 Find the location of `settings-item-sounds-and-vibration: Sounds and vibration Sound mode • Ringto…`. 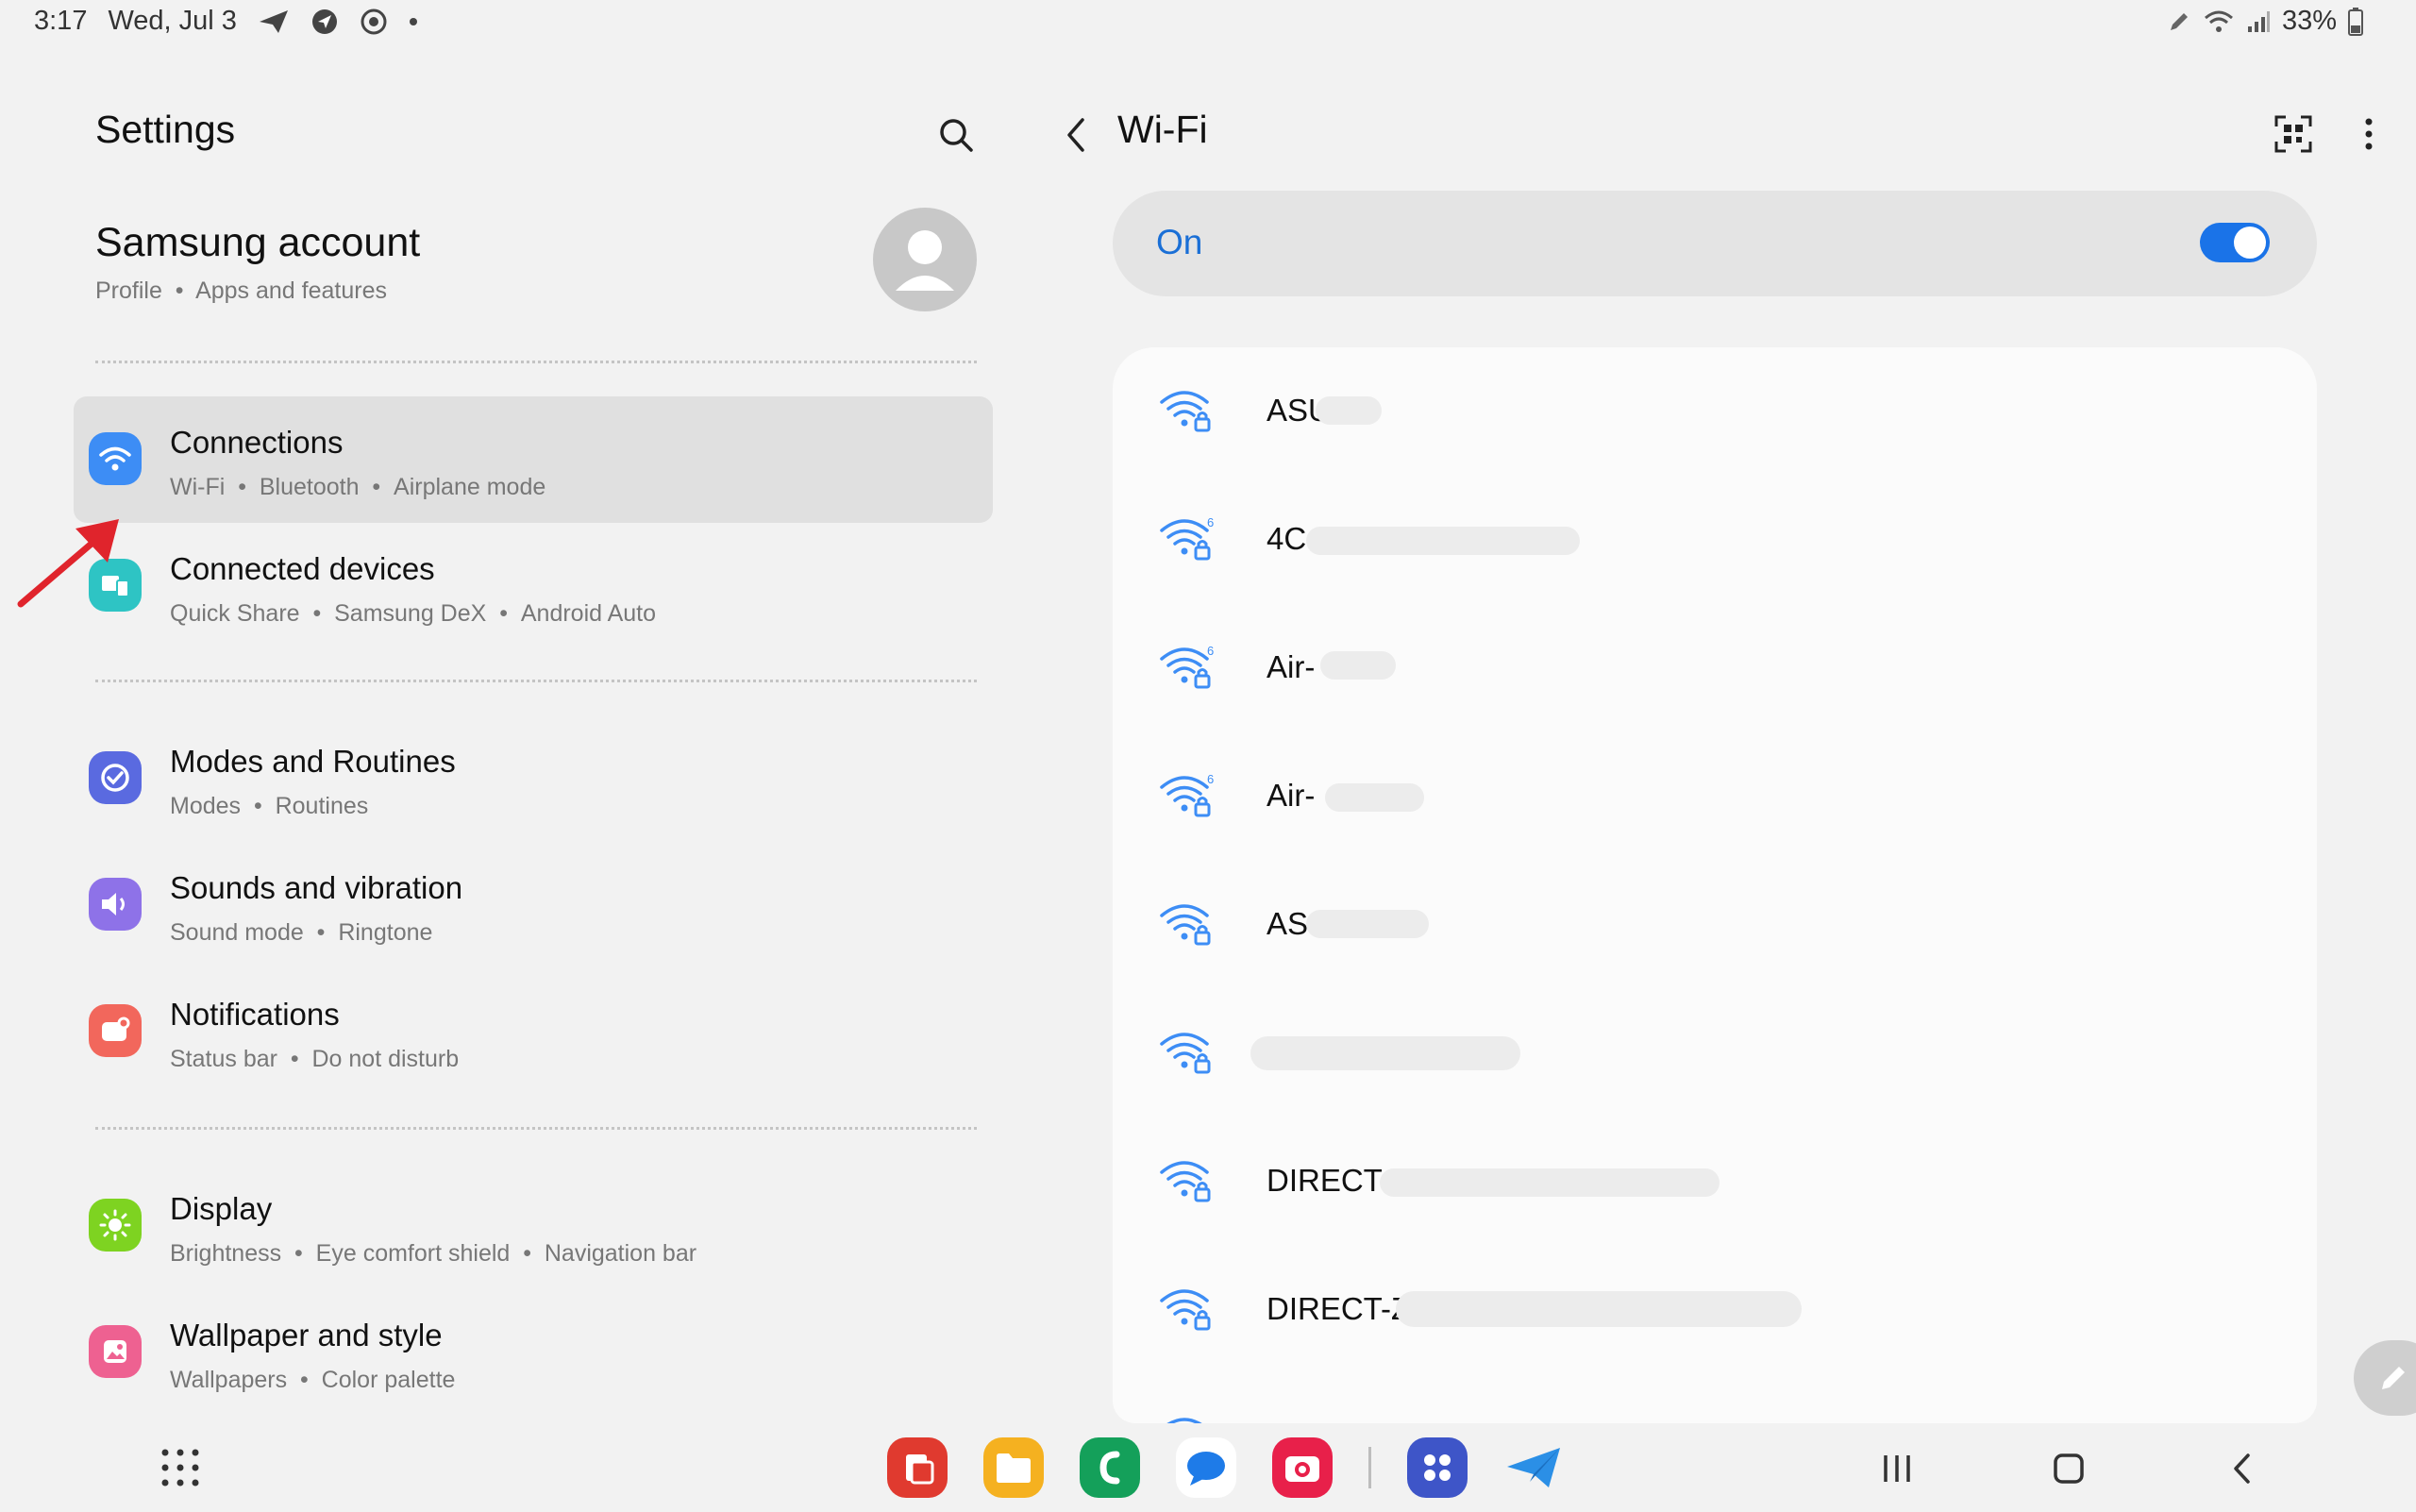

settings-item-sounds-and-vibration: Sounds and vibration Sound mode • Ringto… is located at coordinates (534, 905).